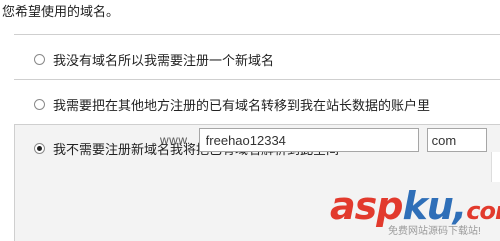  What do you see at coordinates (495, 167) in the screenshot?
I see `panel-right-edge` at bounding box center [495, 167].